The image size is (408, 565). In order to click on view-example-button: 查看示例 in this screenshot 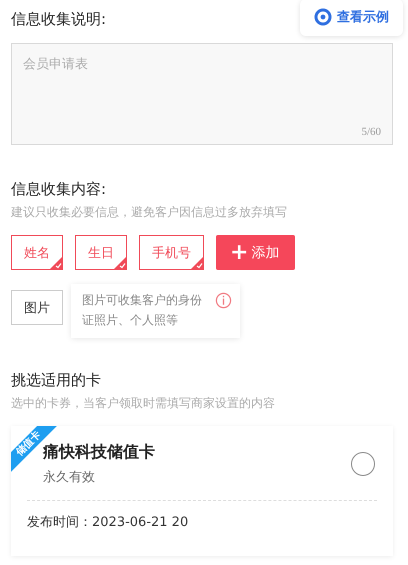, I will do `click(351, 18)`.